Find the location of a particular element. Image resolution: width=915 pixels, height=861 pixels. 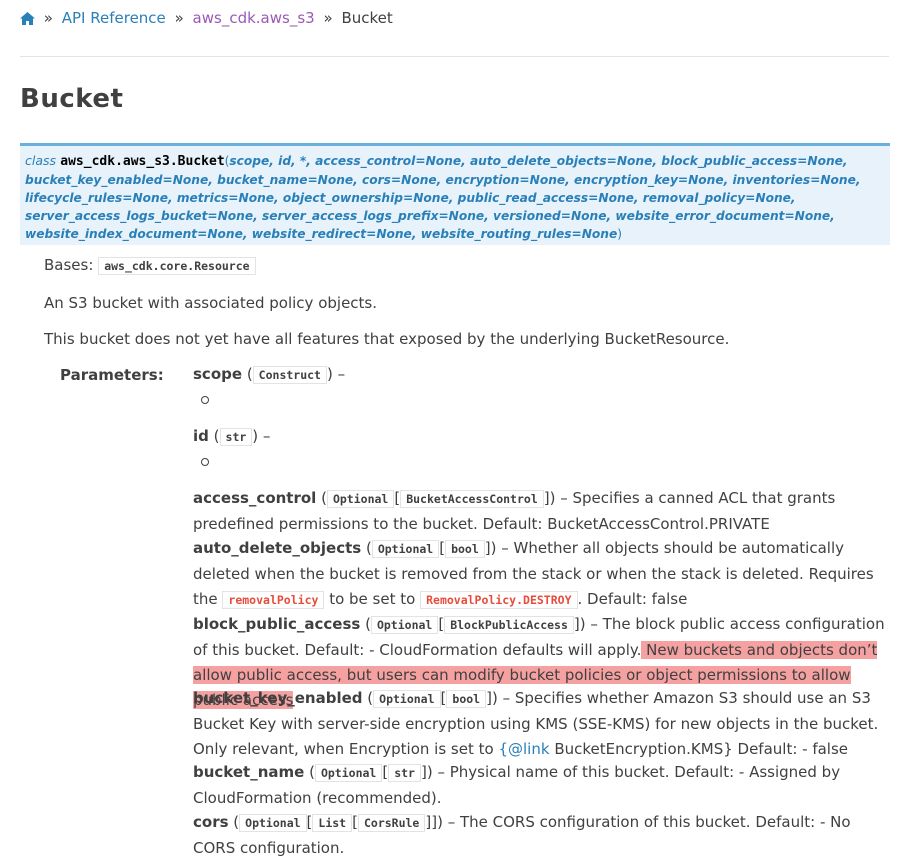

param-name: block_public_access is located at coordinates (277, 624).